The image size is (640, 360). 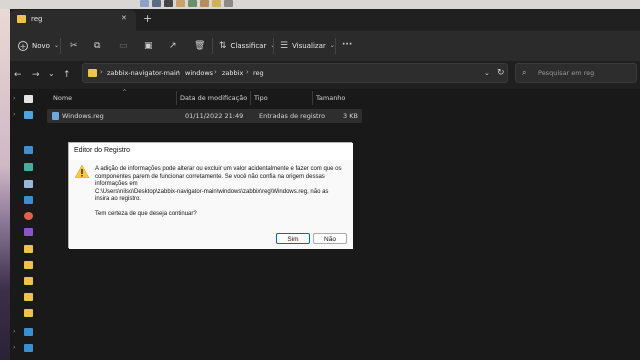 I want to click on sort-icon: ⇅, so click(x=223, y=46).